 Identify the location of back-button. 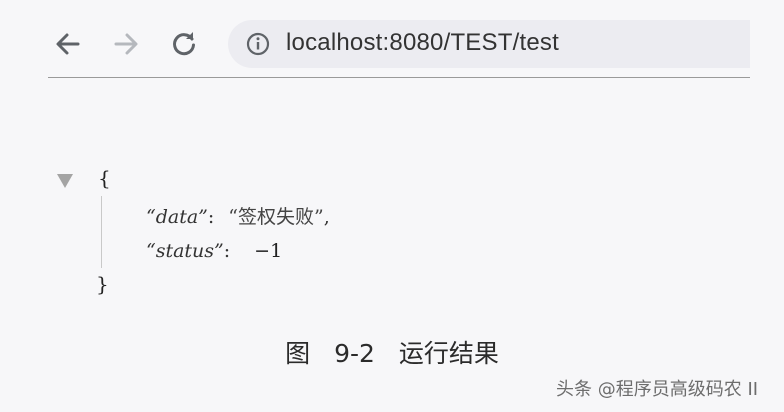
(68, 44).